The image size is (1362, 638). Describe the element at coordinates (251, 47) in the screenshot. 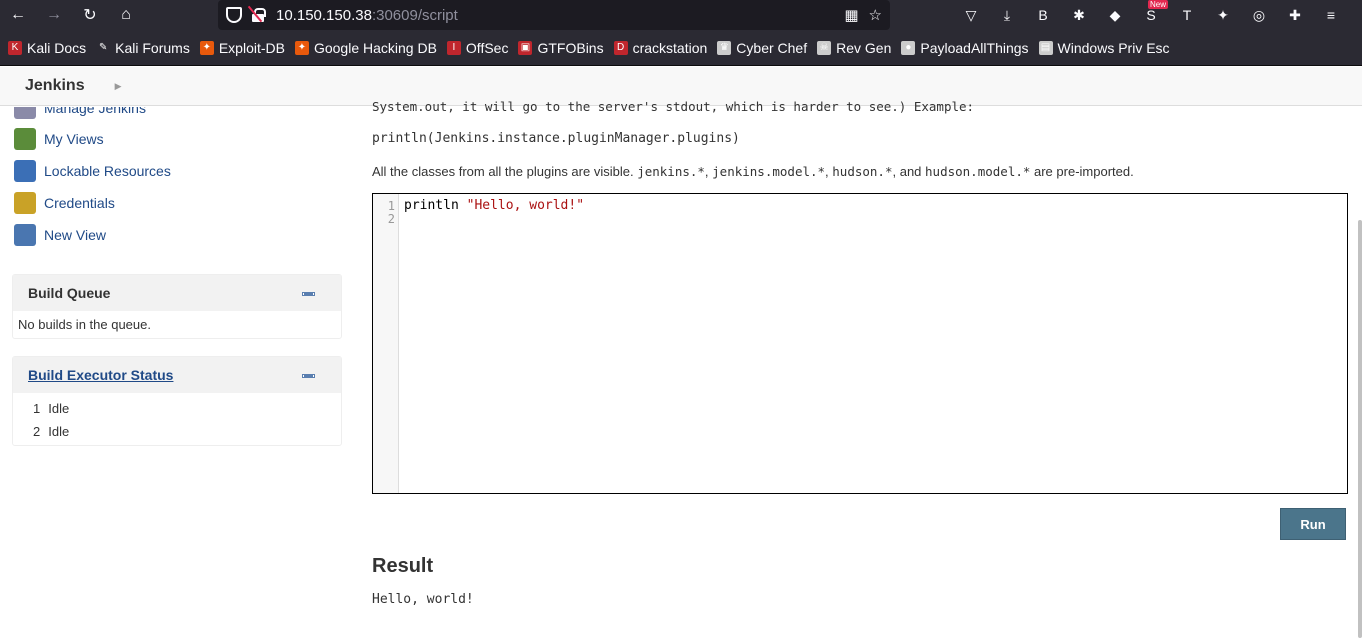

I see `bookmark-label: Exploit-DB` at that location.